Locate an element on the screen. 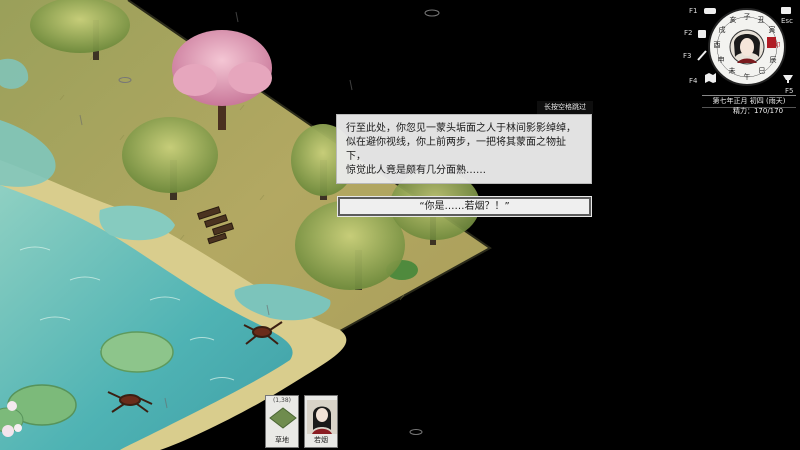  lily-pad is located at coordinates (137, 352).